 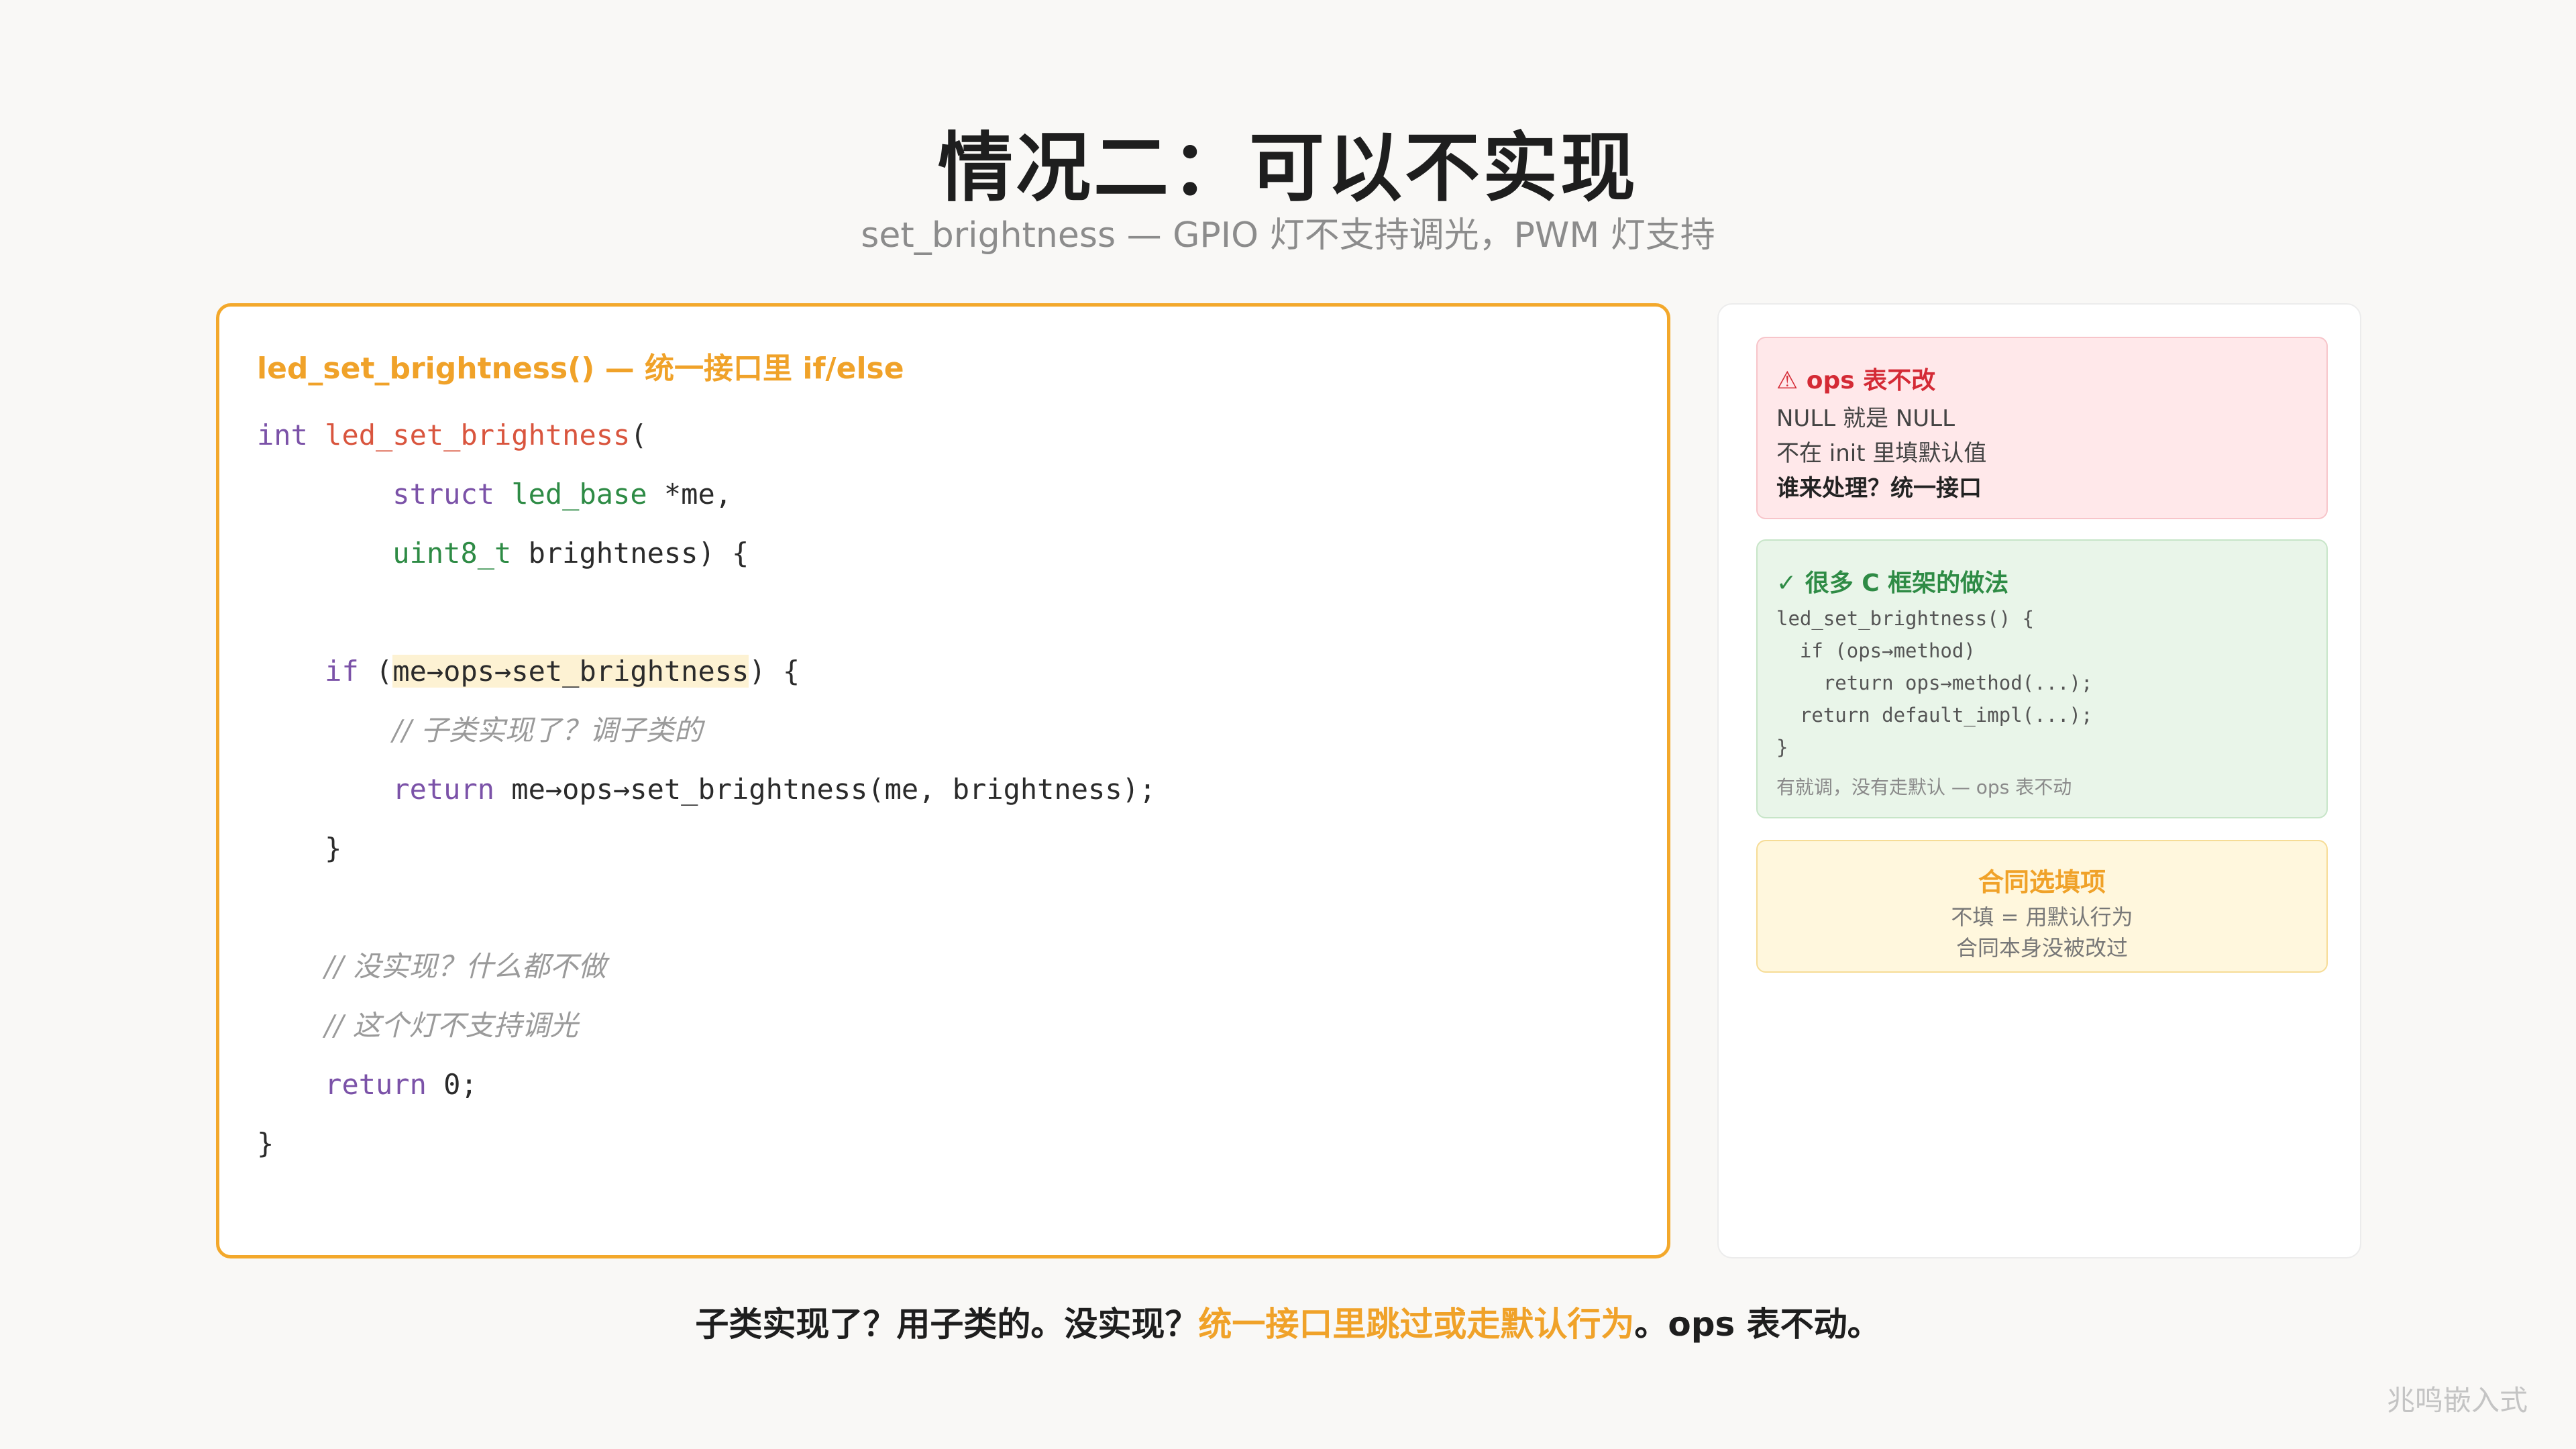 I want to click on code-type: led_base, so click(x=579, y=494).